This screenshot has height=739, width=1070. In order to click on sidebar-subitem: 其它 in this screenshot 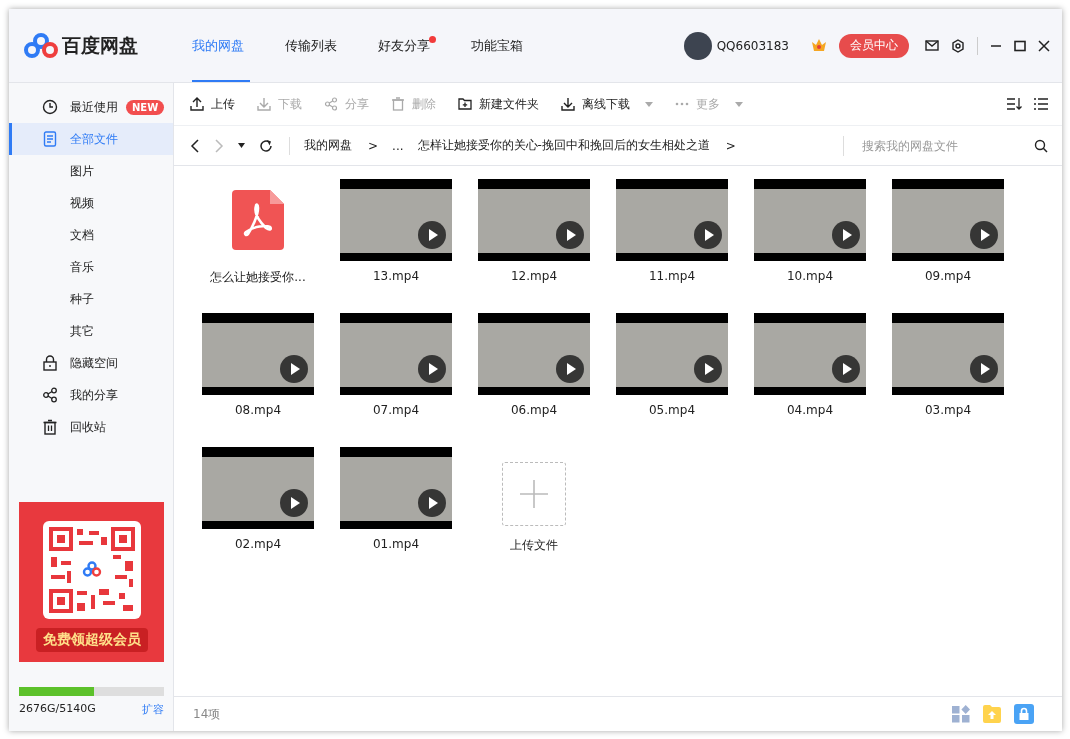, I will do `click(91, 331)`.